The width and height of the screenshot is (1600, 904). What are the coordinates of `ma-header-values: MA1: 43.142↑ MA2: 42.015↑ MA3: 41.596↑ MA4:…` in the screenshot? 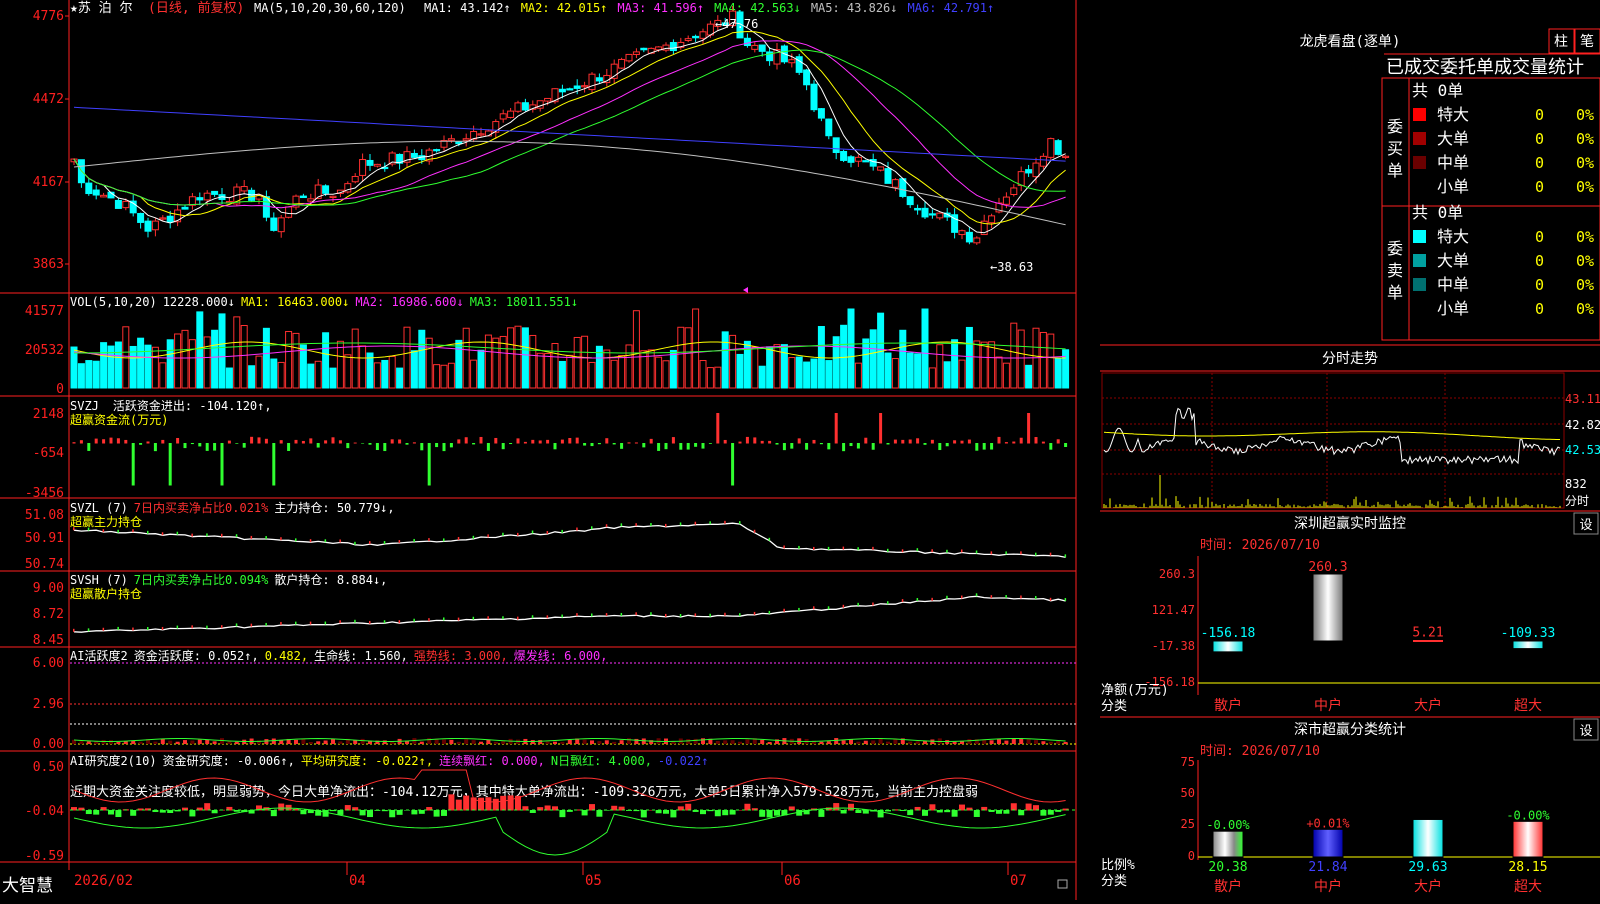 It's located at (709, 8).